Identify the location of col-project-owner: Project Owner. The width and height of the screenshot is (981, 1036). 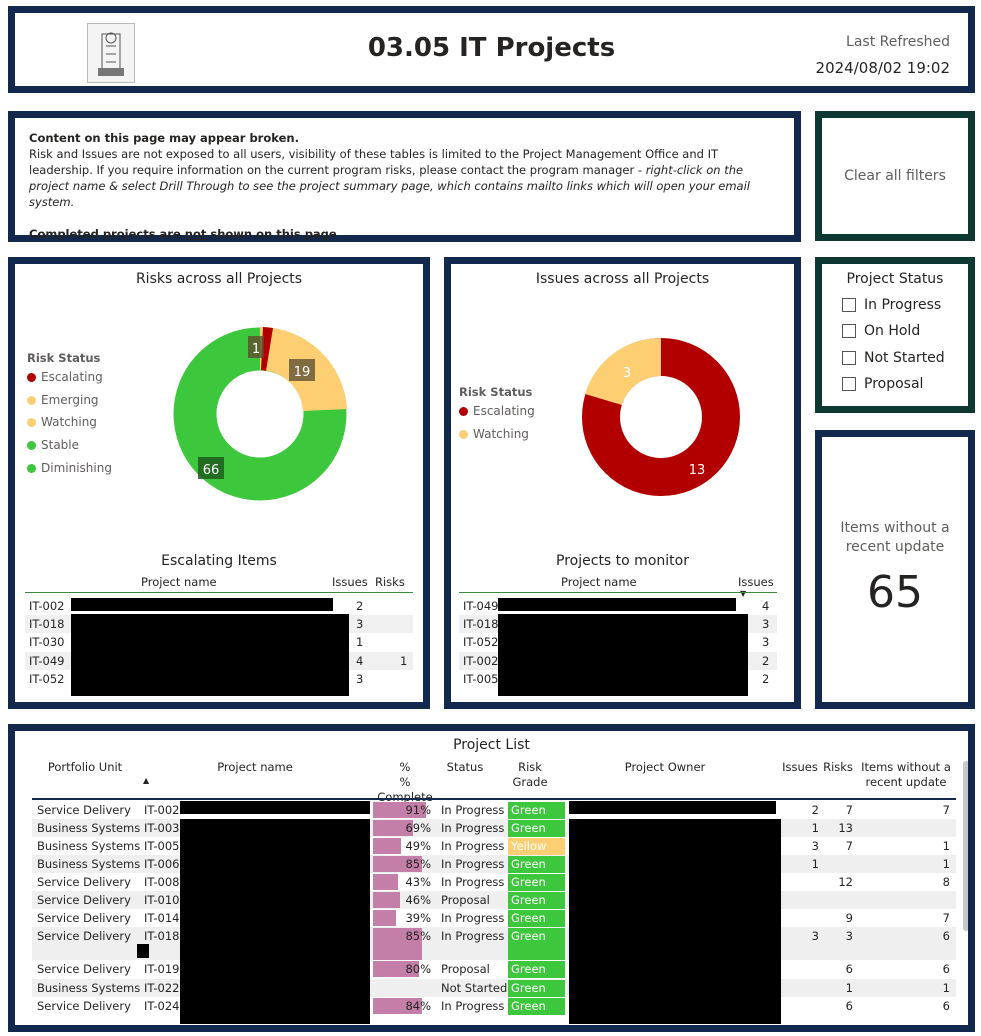
(665, 767).